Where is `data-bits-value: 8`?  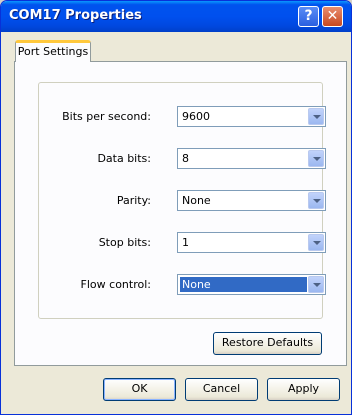 data-bits-value: 8 is located at coordinates (185, 158).